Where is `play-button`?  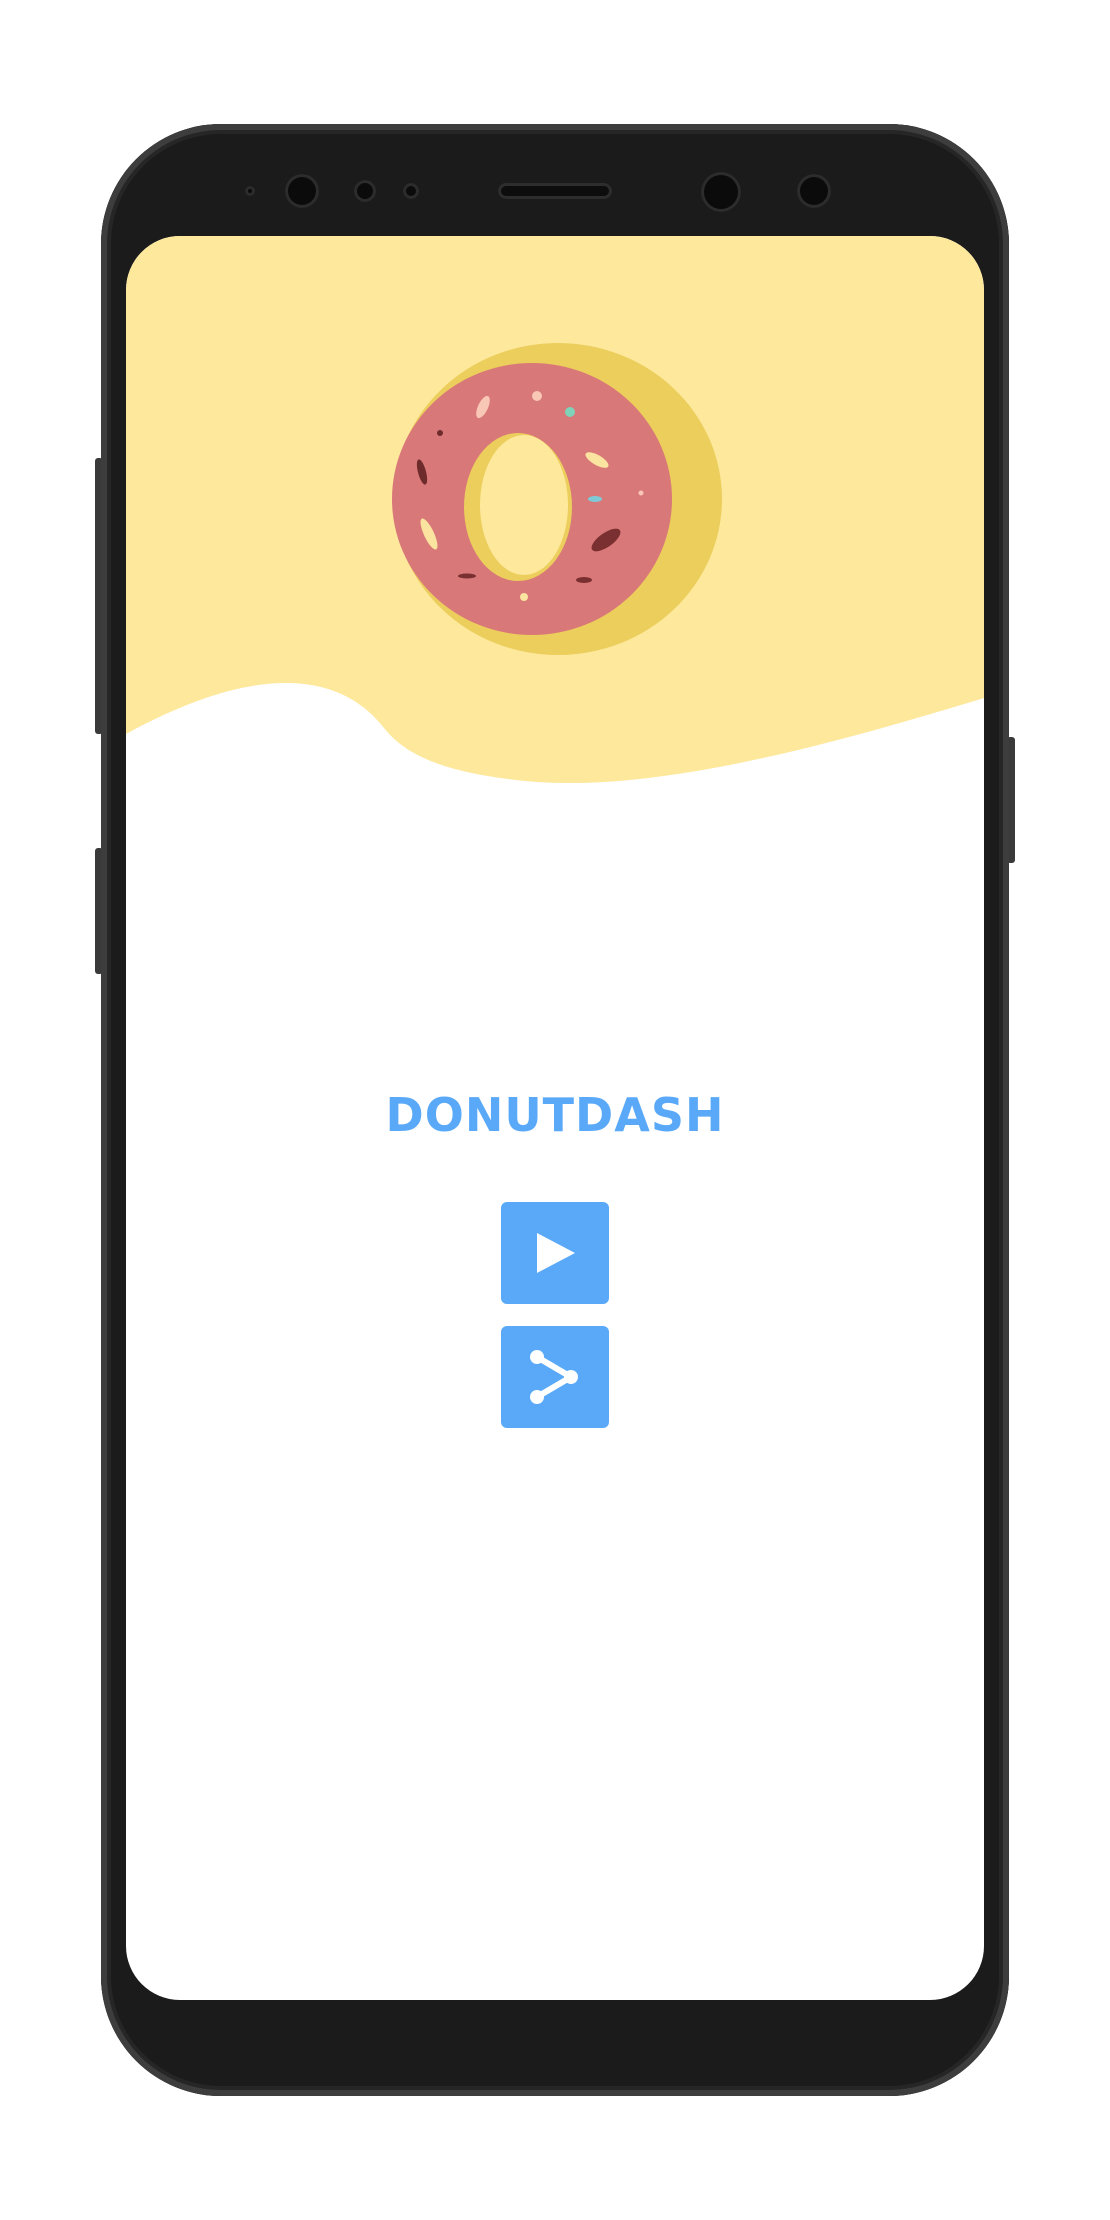
play-button is located at coordinates (555, 1253).